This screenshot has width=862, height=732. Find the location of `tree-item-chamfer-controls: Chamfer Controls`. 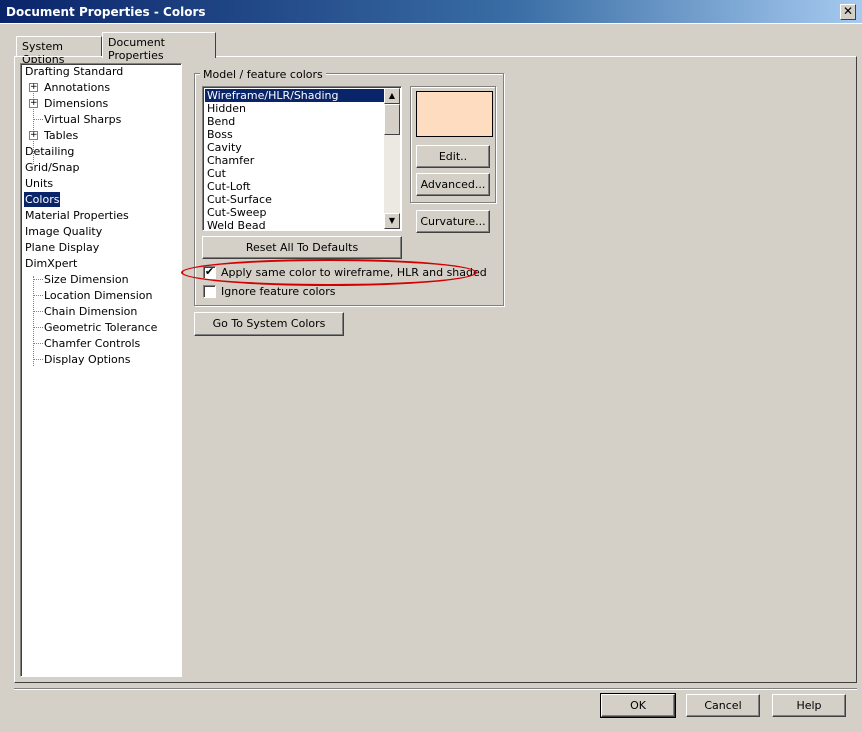

tree-item-chamfer-controls: Chamfer Controls is located at coordinates (92, 343).